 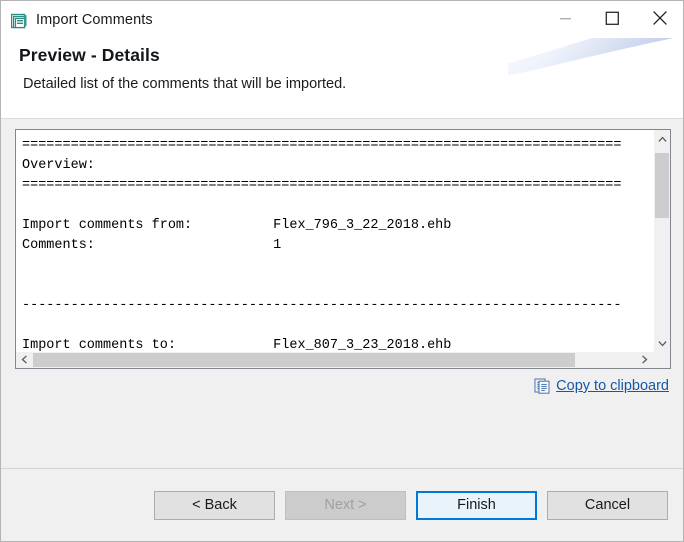 I want to click on minimize-icon, so click(x=565, y=20).